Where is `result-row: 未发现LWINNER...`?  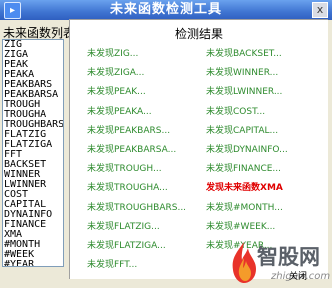
result-row: 未发现LWINNER... is located at coordinates (244, 92).